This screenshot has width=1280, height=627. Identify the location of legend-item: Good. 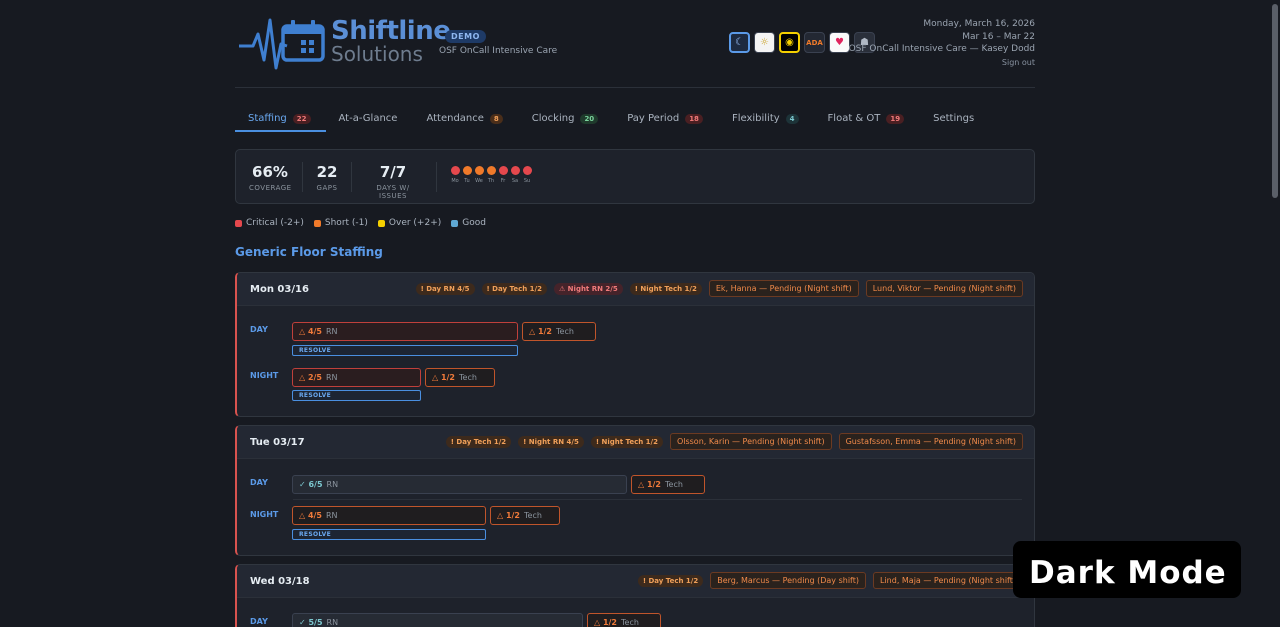
(468, 223).